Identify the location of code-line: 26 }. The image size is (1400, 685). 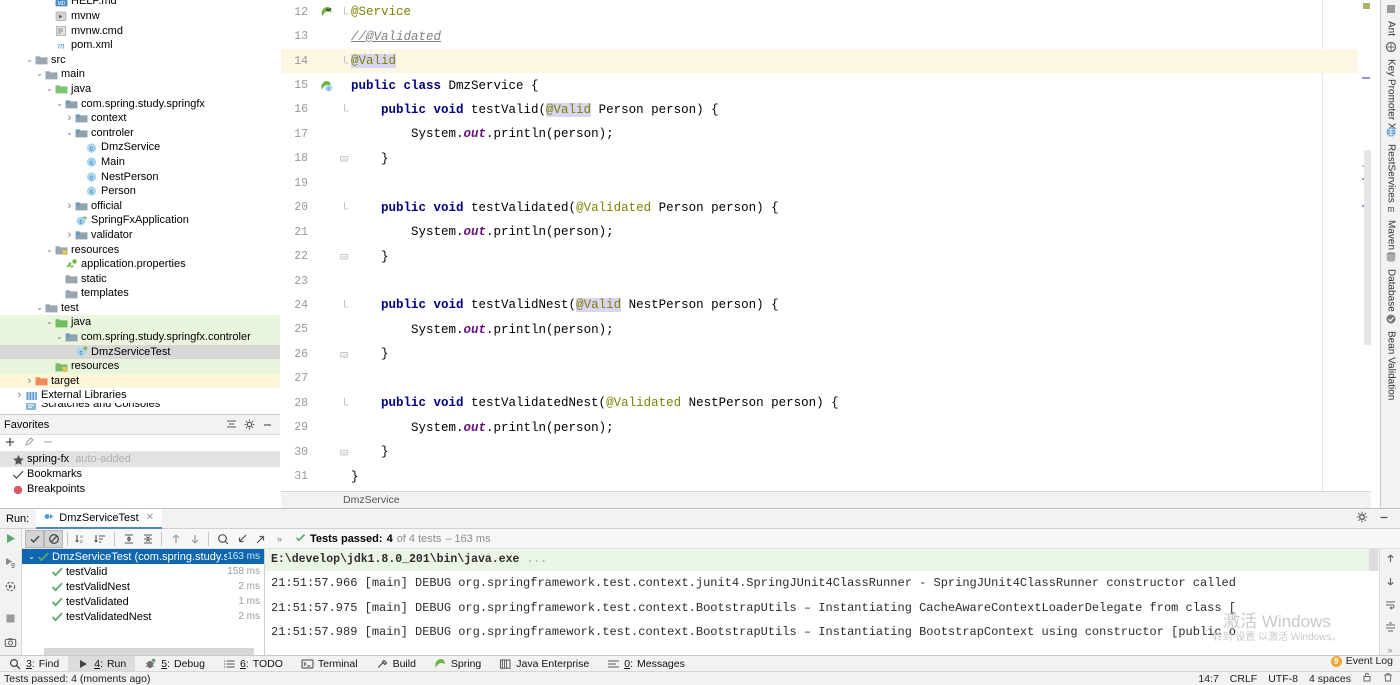
(826, 354).